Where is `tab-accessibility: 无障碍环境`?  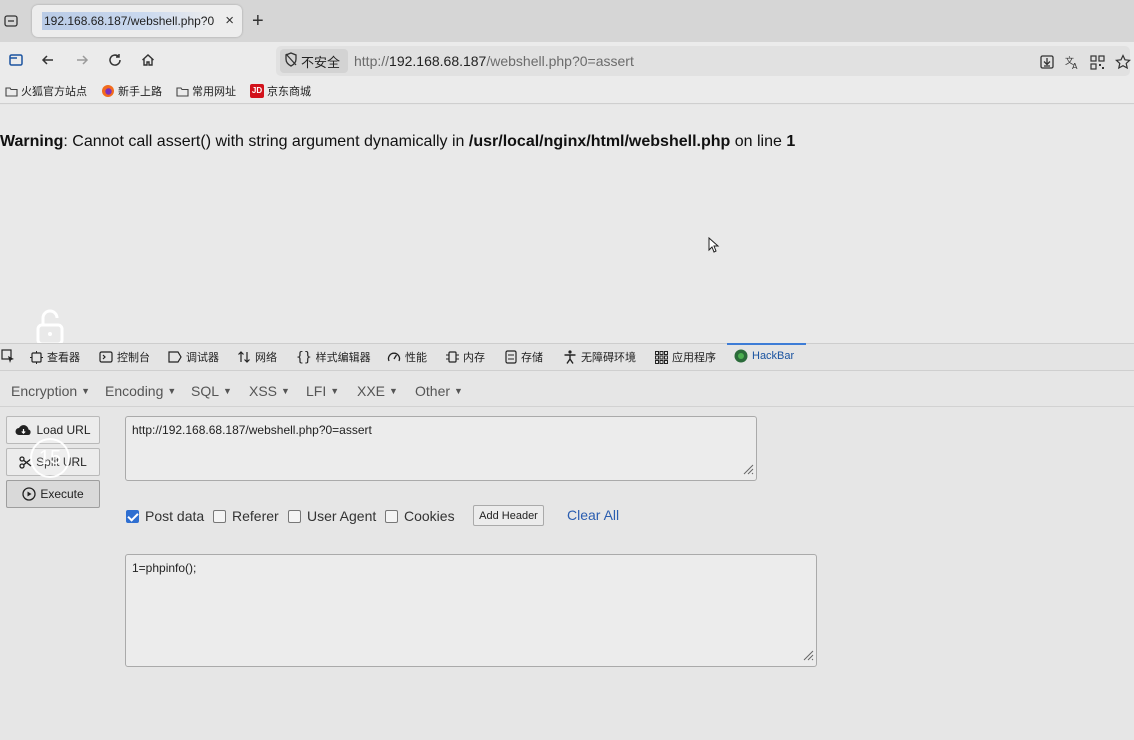 tab-accessibility: 无障碍环境 is located at coordinates (599, 357).